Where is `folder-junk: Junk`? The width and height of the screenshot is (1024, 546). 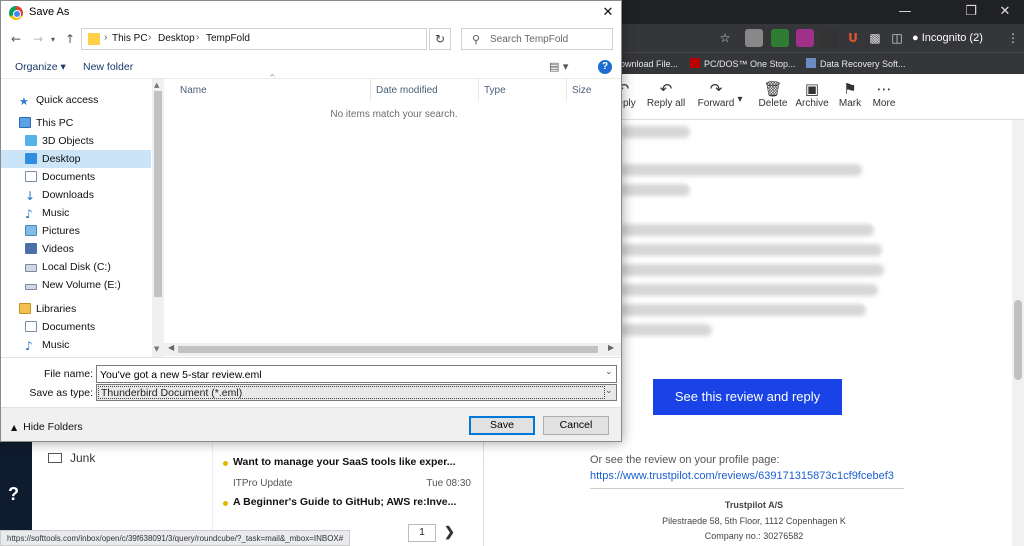 folder-junk: Junk is located at coordinates (71, 458).